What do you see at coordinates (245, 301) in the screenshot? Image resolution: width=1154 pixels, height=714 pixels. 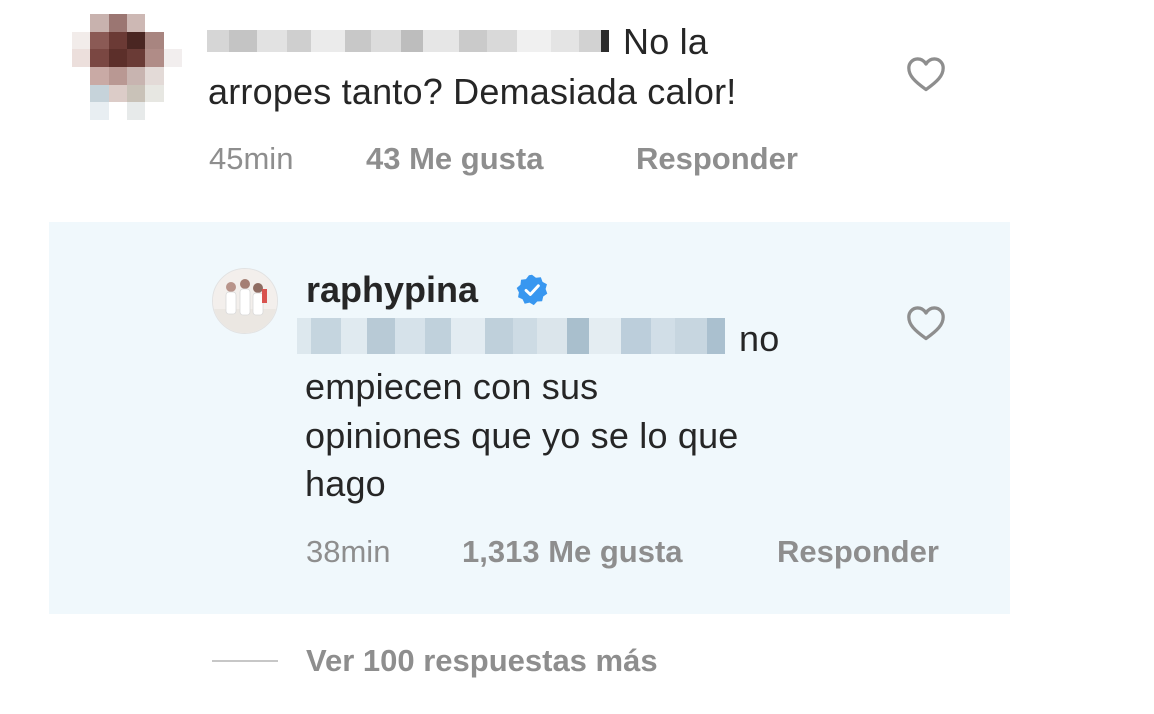 I see `reply-avatar` at bounding box center [245, 301].